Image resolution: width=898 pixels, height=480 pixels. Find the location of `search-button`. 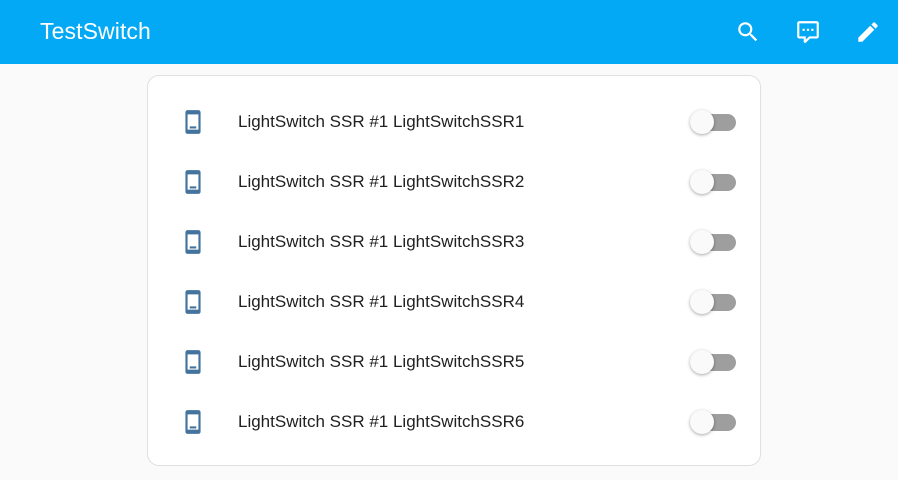

search-button is located at coordinates (748, 32).